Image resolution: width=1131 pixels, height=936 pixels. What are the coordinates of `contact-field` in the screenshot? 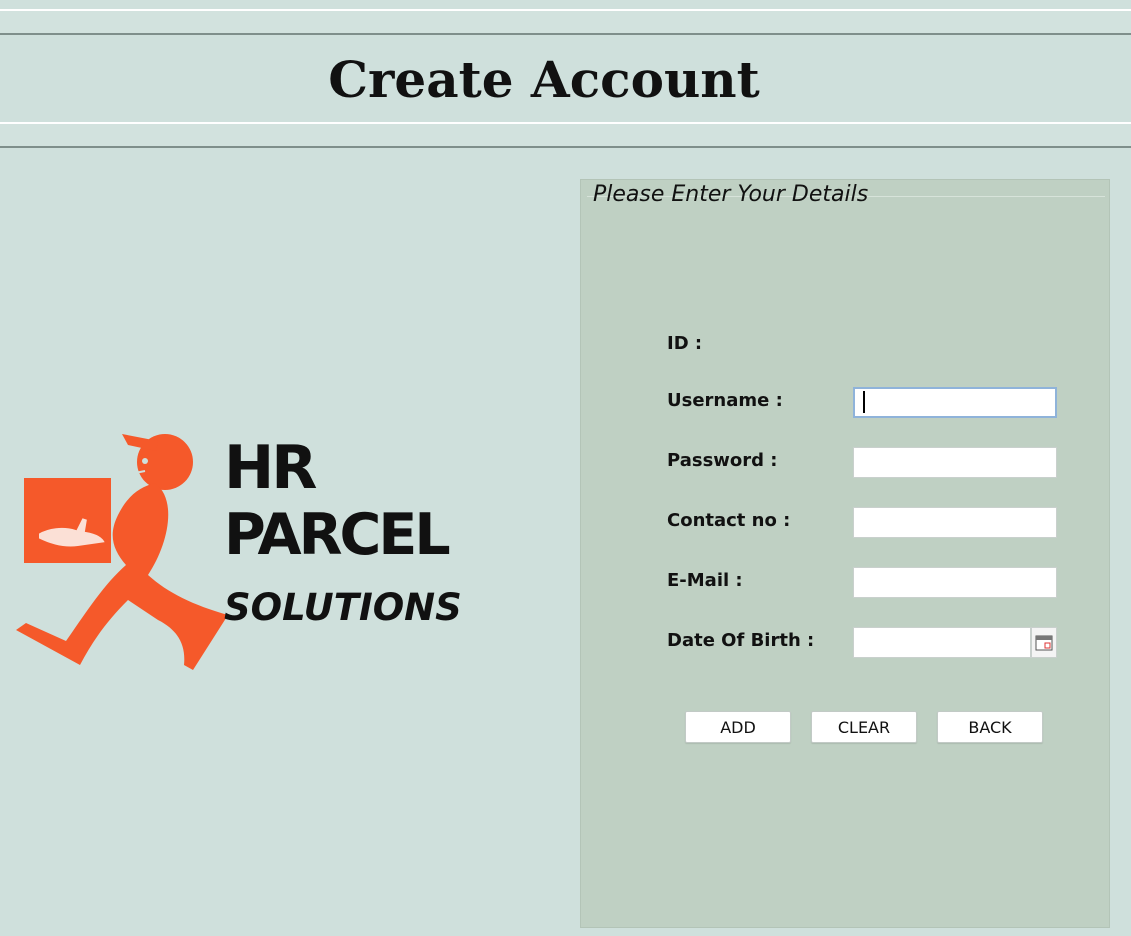 It's located at (955, 522).